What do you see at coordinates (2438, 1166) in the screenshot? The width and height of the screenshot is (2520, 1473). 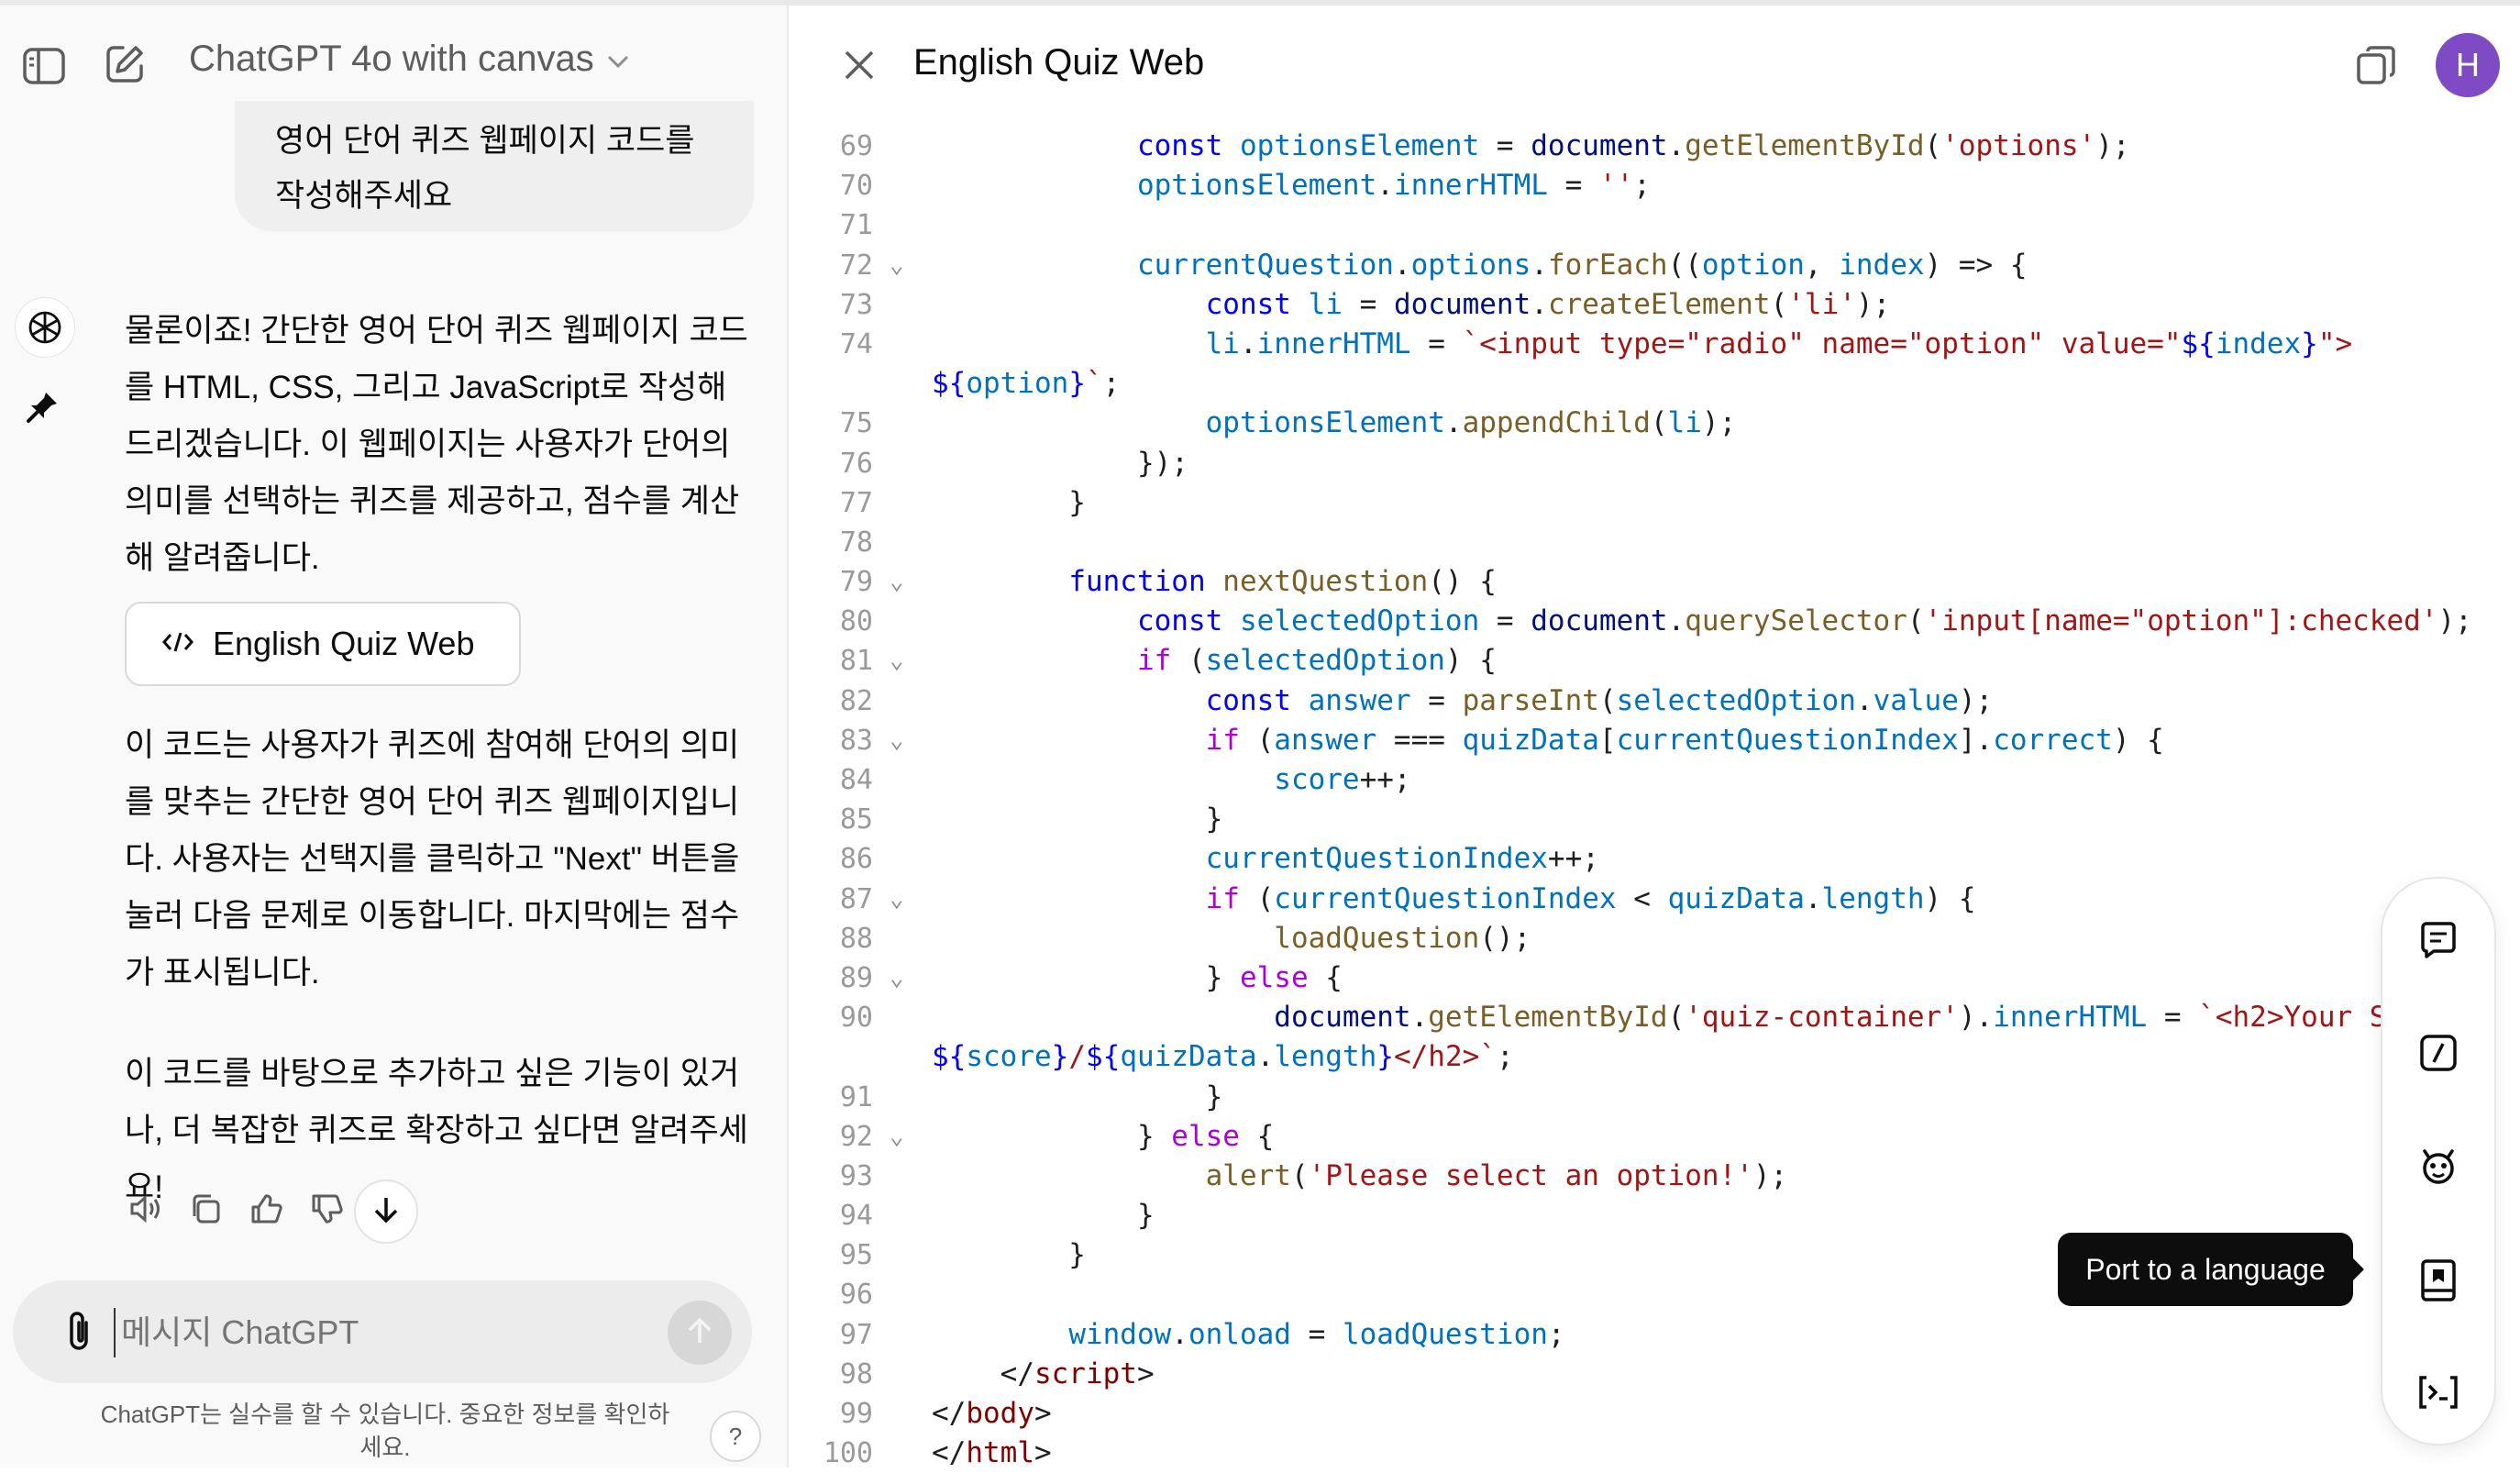 I see `bug-icon` at bounding box center [2438, 1166].